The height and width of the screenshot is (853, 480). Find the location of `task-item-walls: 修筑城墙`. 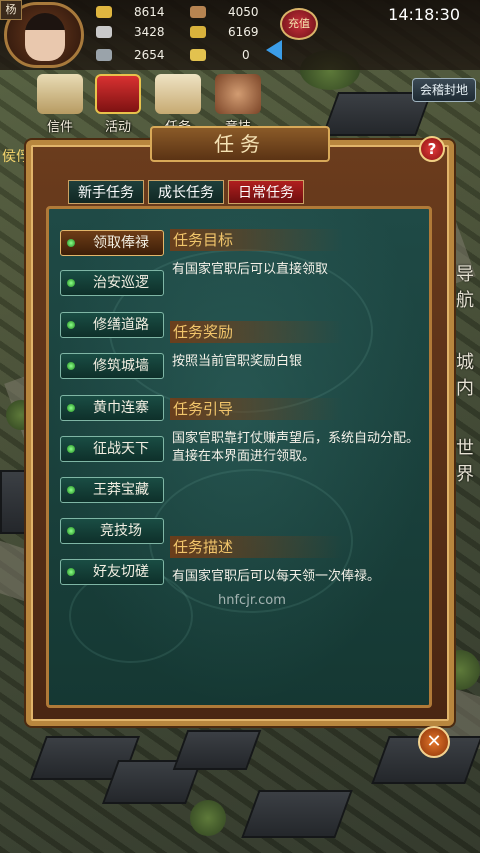

task-item-walls: 修筑城墙 is located at coordinates (112, 366).